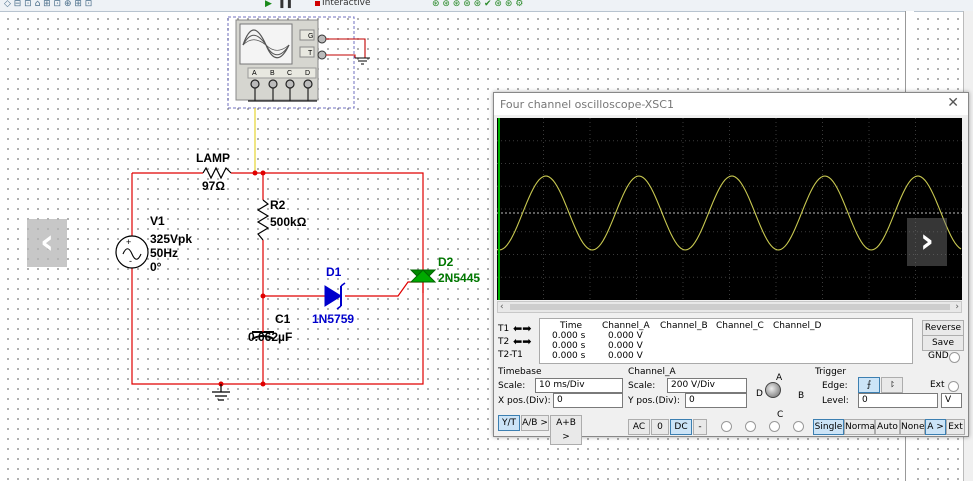 The width and height of the screenshot is (973, 481). I want to click on none-trigger-button: None, so click(912, 427).